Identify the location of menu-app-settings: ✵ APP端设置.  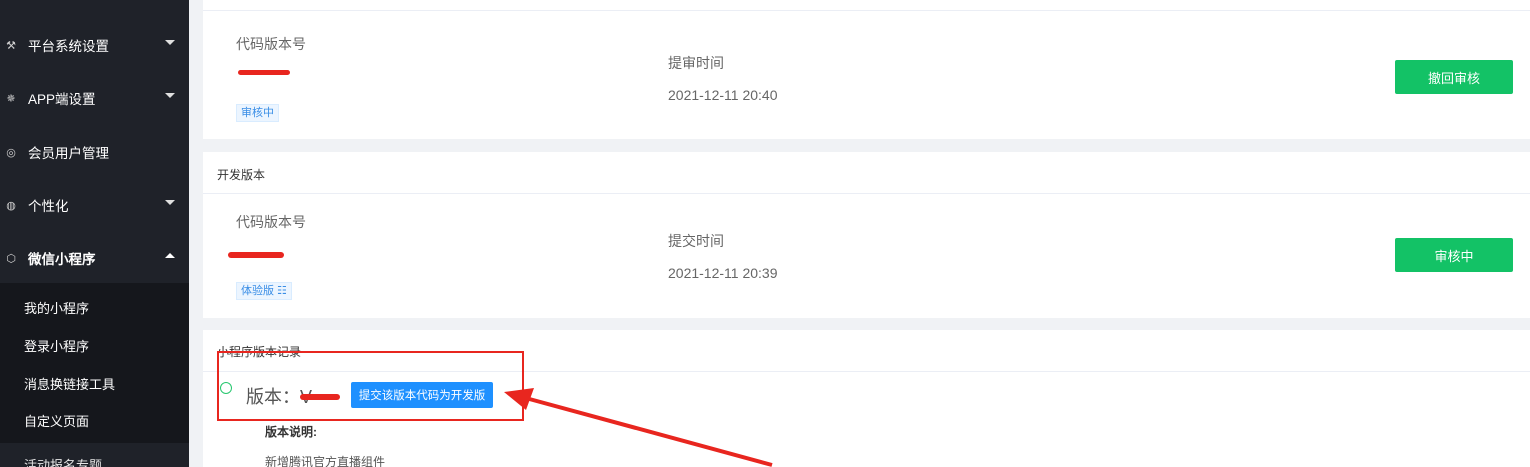
(94, 98).